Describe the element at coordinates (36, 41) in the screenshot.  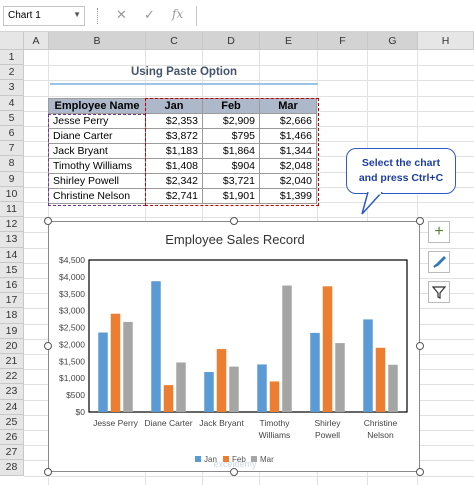
I see `column-header-a: A` at that location.